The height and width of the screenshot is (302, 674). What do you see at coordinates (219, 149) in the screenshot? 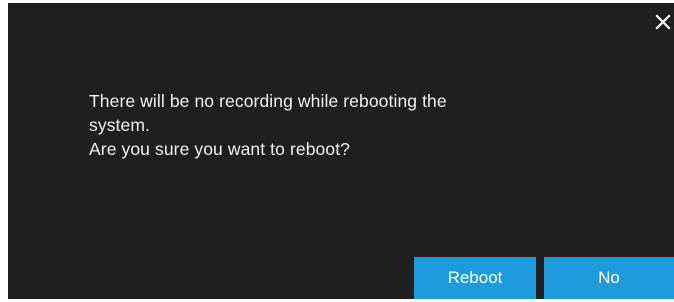
I see `message-line: Are you sure you want to reboot?` at bounding box center [219, 149].